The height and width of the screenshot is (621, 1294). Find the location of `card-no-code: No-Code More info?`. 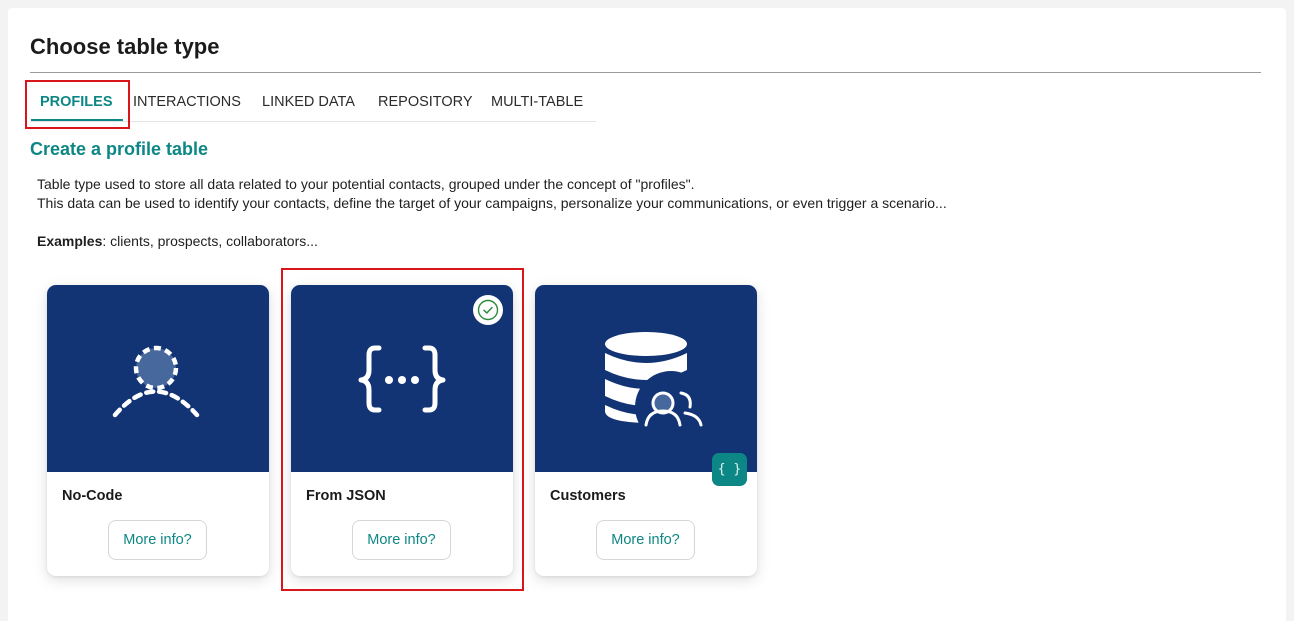

card-no-code: No-Code More info? is located at coordinates (158, 430).